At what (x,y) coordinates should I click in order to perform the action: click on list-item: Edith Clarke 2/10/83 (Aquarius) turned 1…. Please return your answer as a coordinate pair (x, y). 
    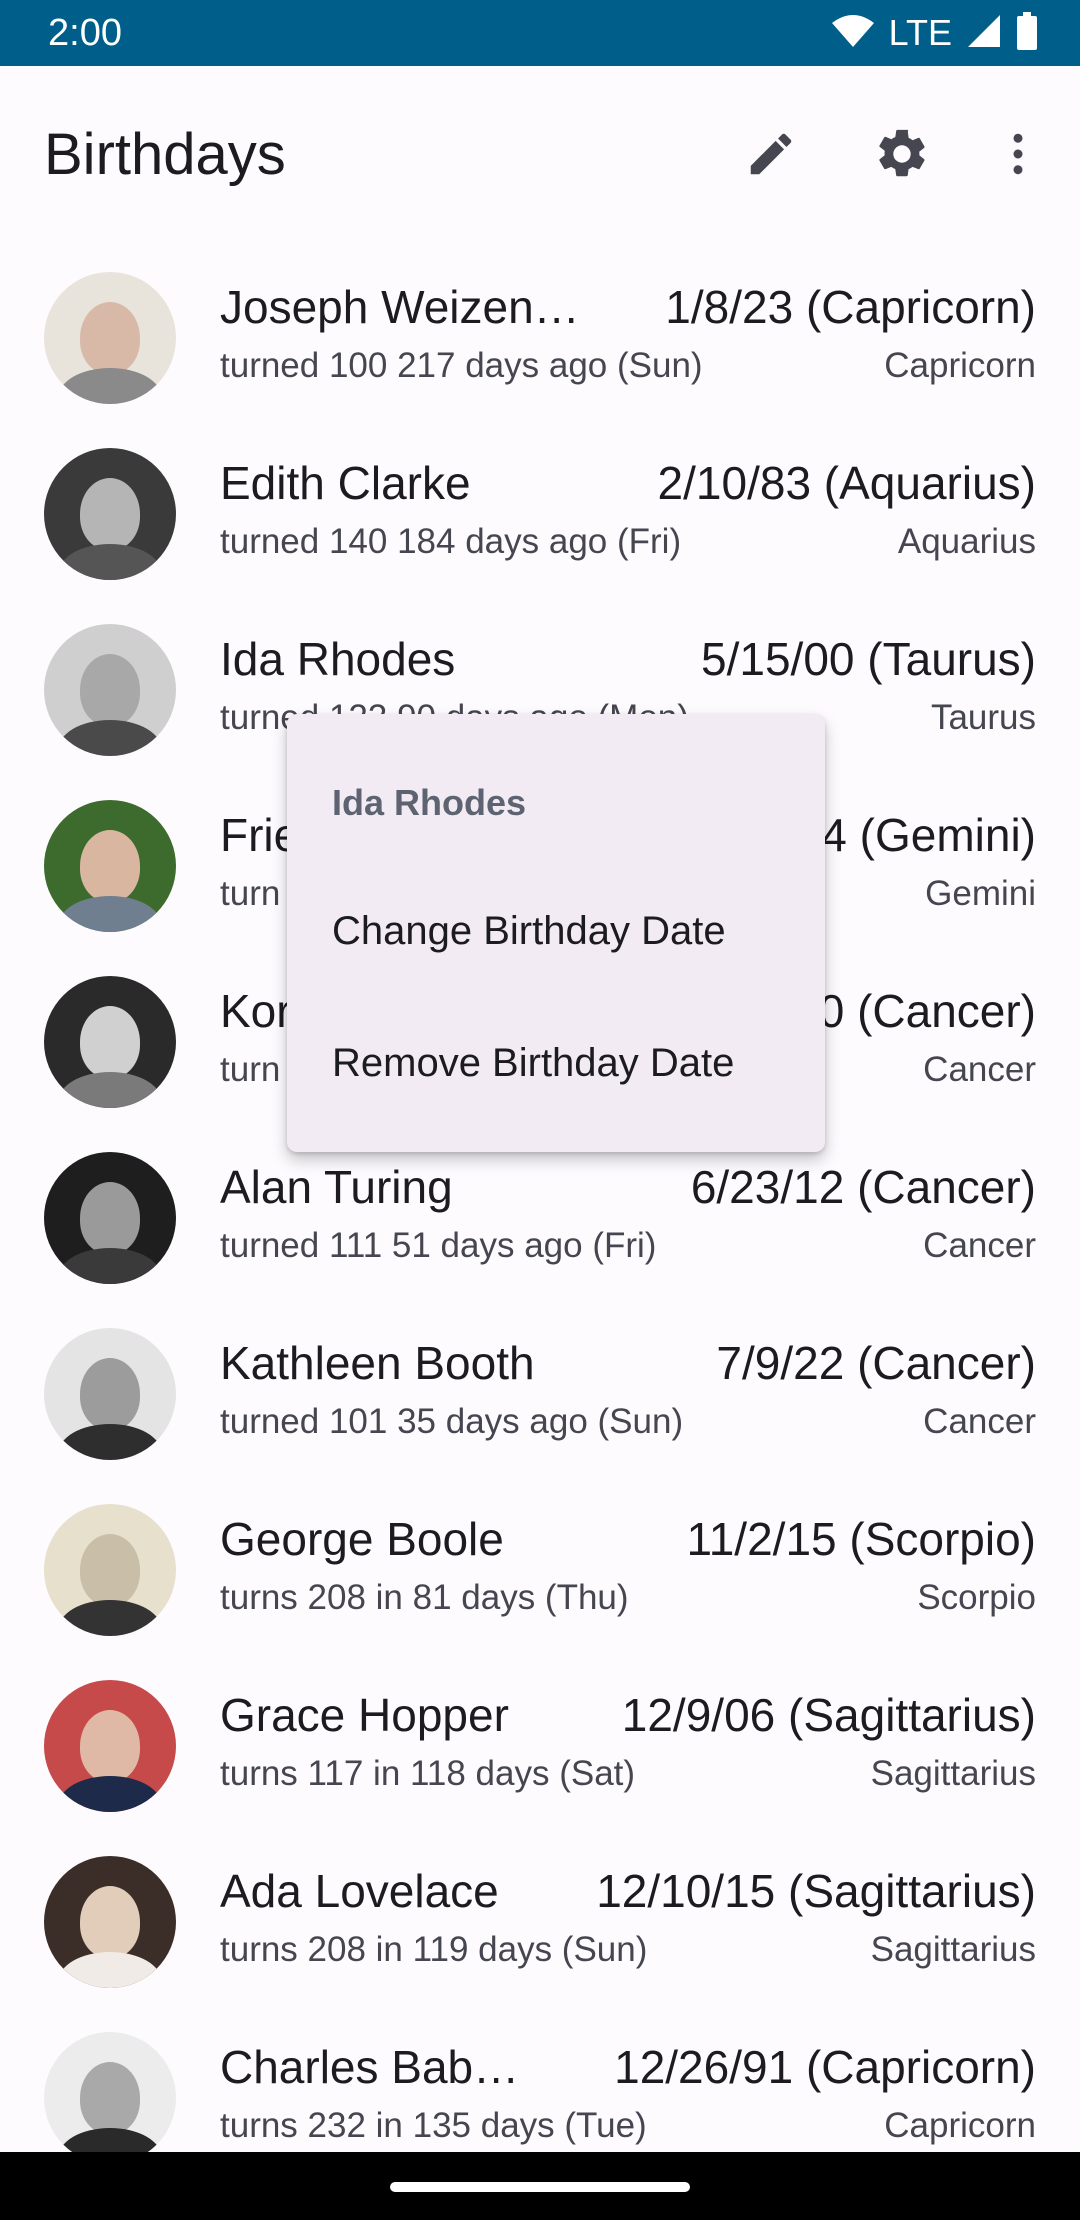
    Looking at the image, I should click on (540, 510).